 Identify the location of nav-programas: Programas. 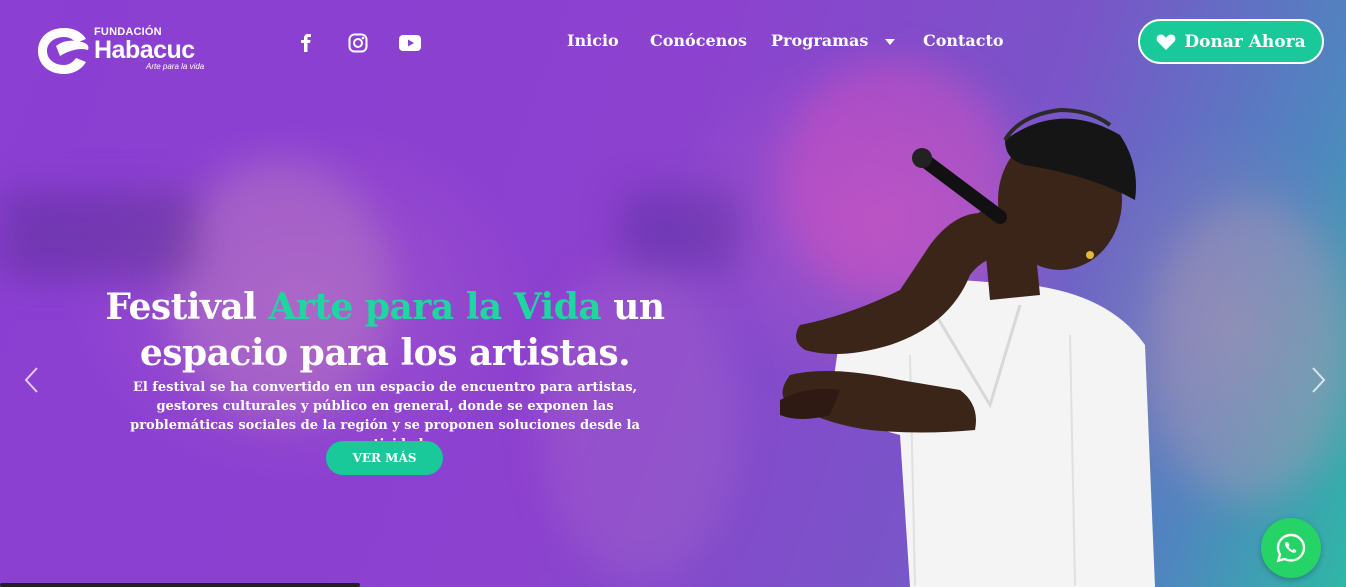
(833, 40).